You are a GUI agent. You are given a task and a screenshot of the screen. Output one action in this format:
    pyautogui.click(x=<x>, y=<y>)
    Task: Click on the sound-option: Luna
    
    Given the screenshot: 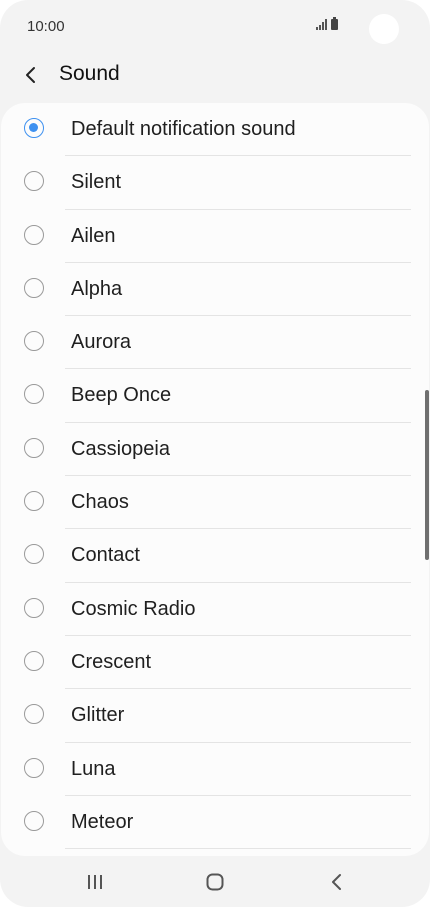 What is the action you would take?
    pyautogui.click(x=215, y=769)
    